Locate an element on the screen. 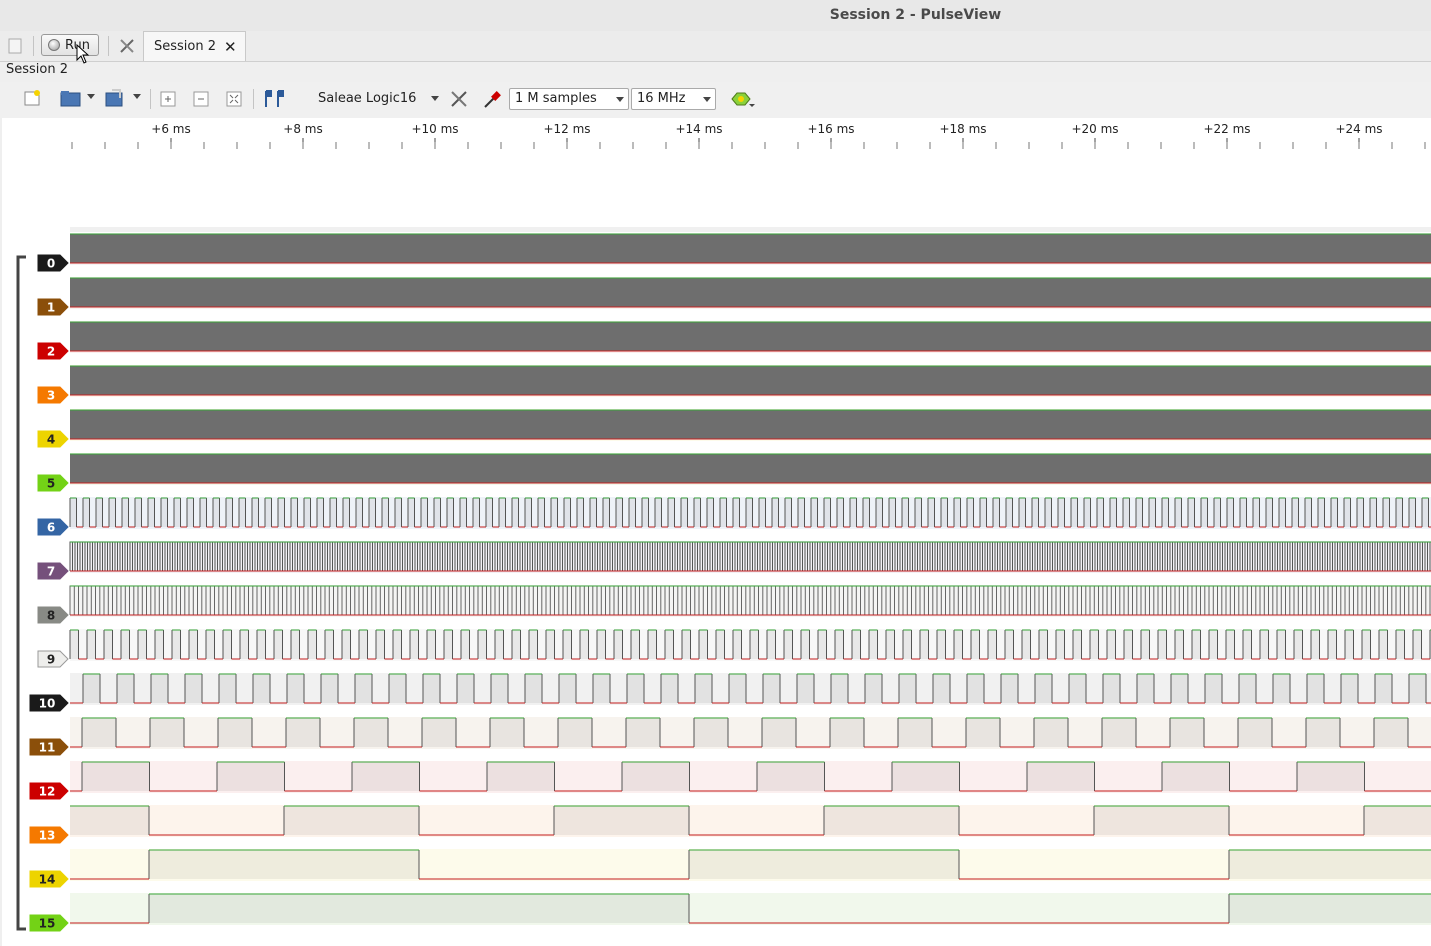 The width and height of the screenshot is (1431, 946). tab-session-2-label: Session 2 is located at coordinates (185, 46).